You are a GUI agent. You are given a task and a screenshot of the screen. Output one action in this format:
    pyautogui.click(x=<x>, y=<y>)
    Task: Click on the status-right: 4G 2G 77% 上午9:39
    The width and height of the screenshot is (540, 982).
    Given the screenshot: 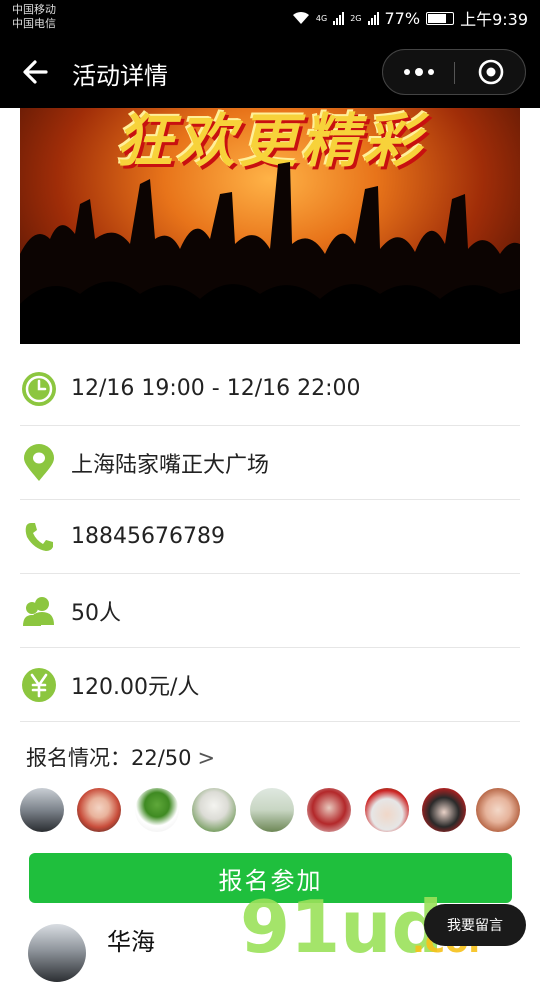 What is the action you would take?
    pyautogui.click(x=410, y=18)
    